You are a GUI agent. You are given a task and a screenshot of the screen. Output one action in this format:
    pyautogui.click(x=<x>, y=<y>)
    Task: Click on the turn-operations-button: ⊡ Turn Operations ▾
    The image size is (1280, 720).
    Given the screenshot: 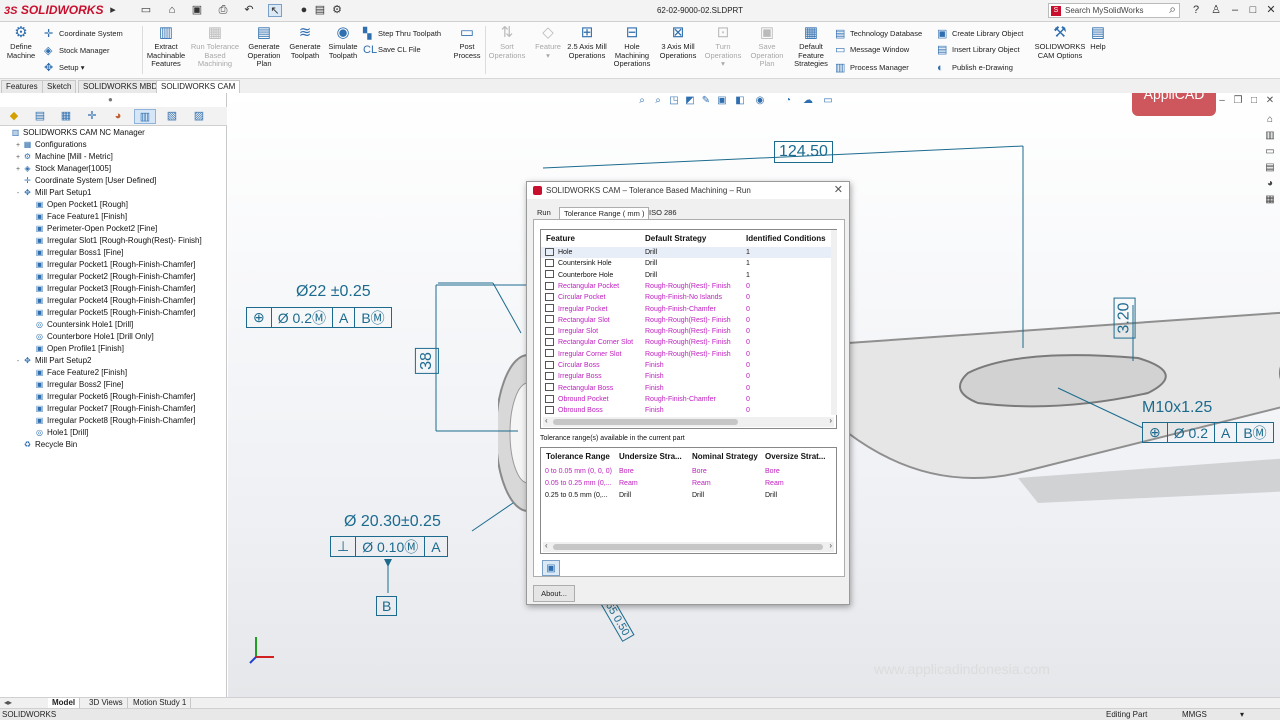 What is the action you would take?
    pyautogui.click(x=723, y=46)
    